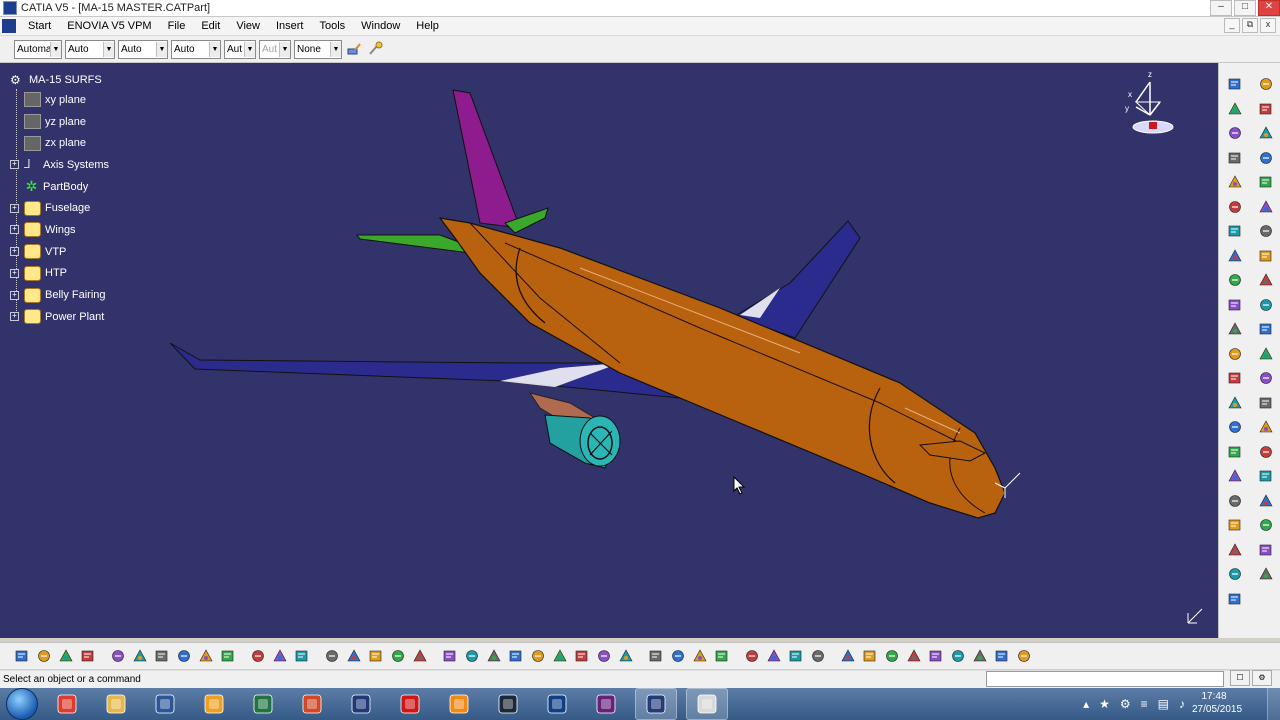 The height and width of the screenshot is (720, 1280). What do you see at coordinates (1245, 8) in the screenshot?
I see `maximize-button: □` at bounding box center [1245, 8].